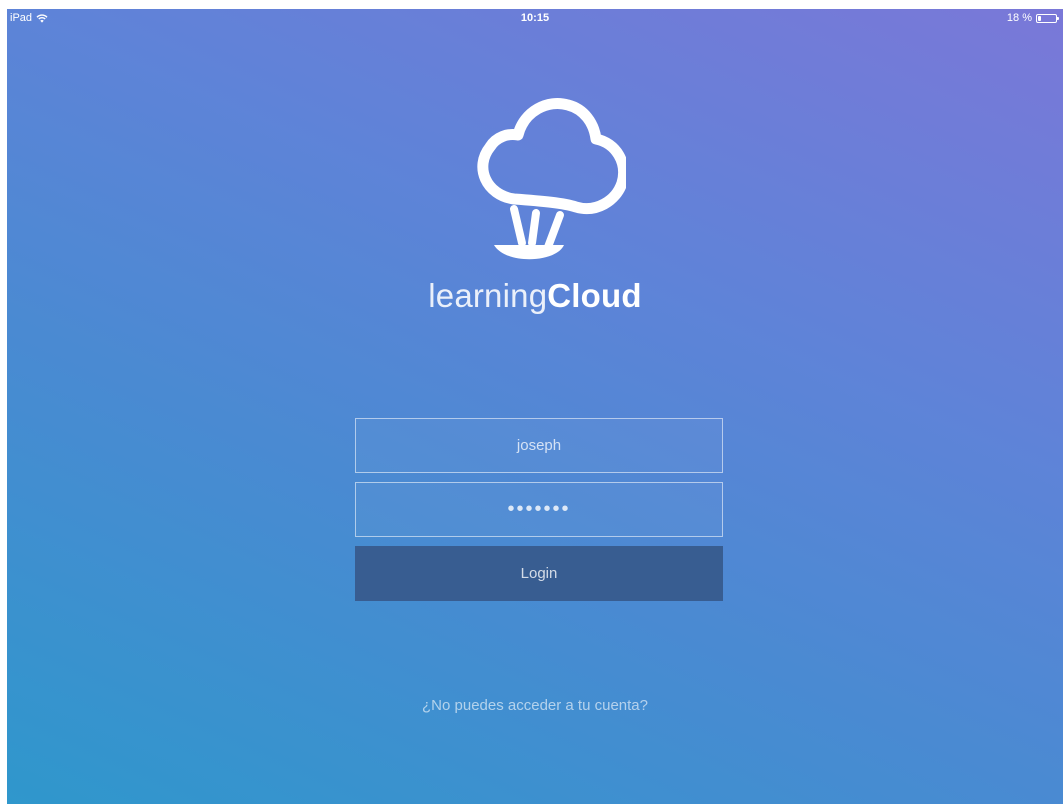  Describe the element at coordinates (551, 179) in the screenshot. I see `cloud-balloon-icon` at that location.